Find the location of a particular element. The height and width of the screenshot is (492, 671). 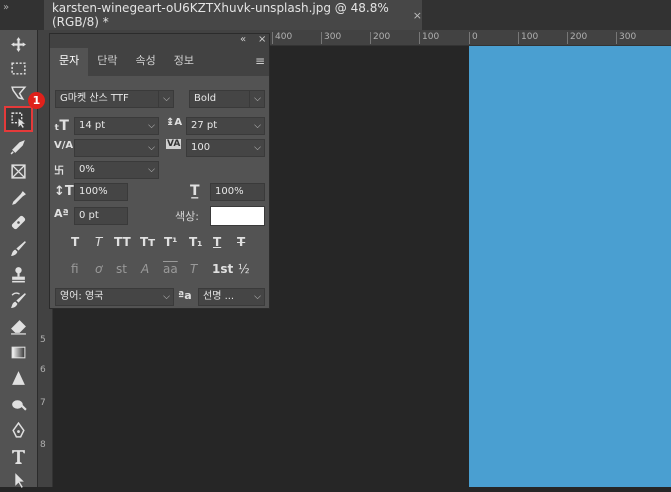

ruler-label: 300 is located at coordinates (628, 37).